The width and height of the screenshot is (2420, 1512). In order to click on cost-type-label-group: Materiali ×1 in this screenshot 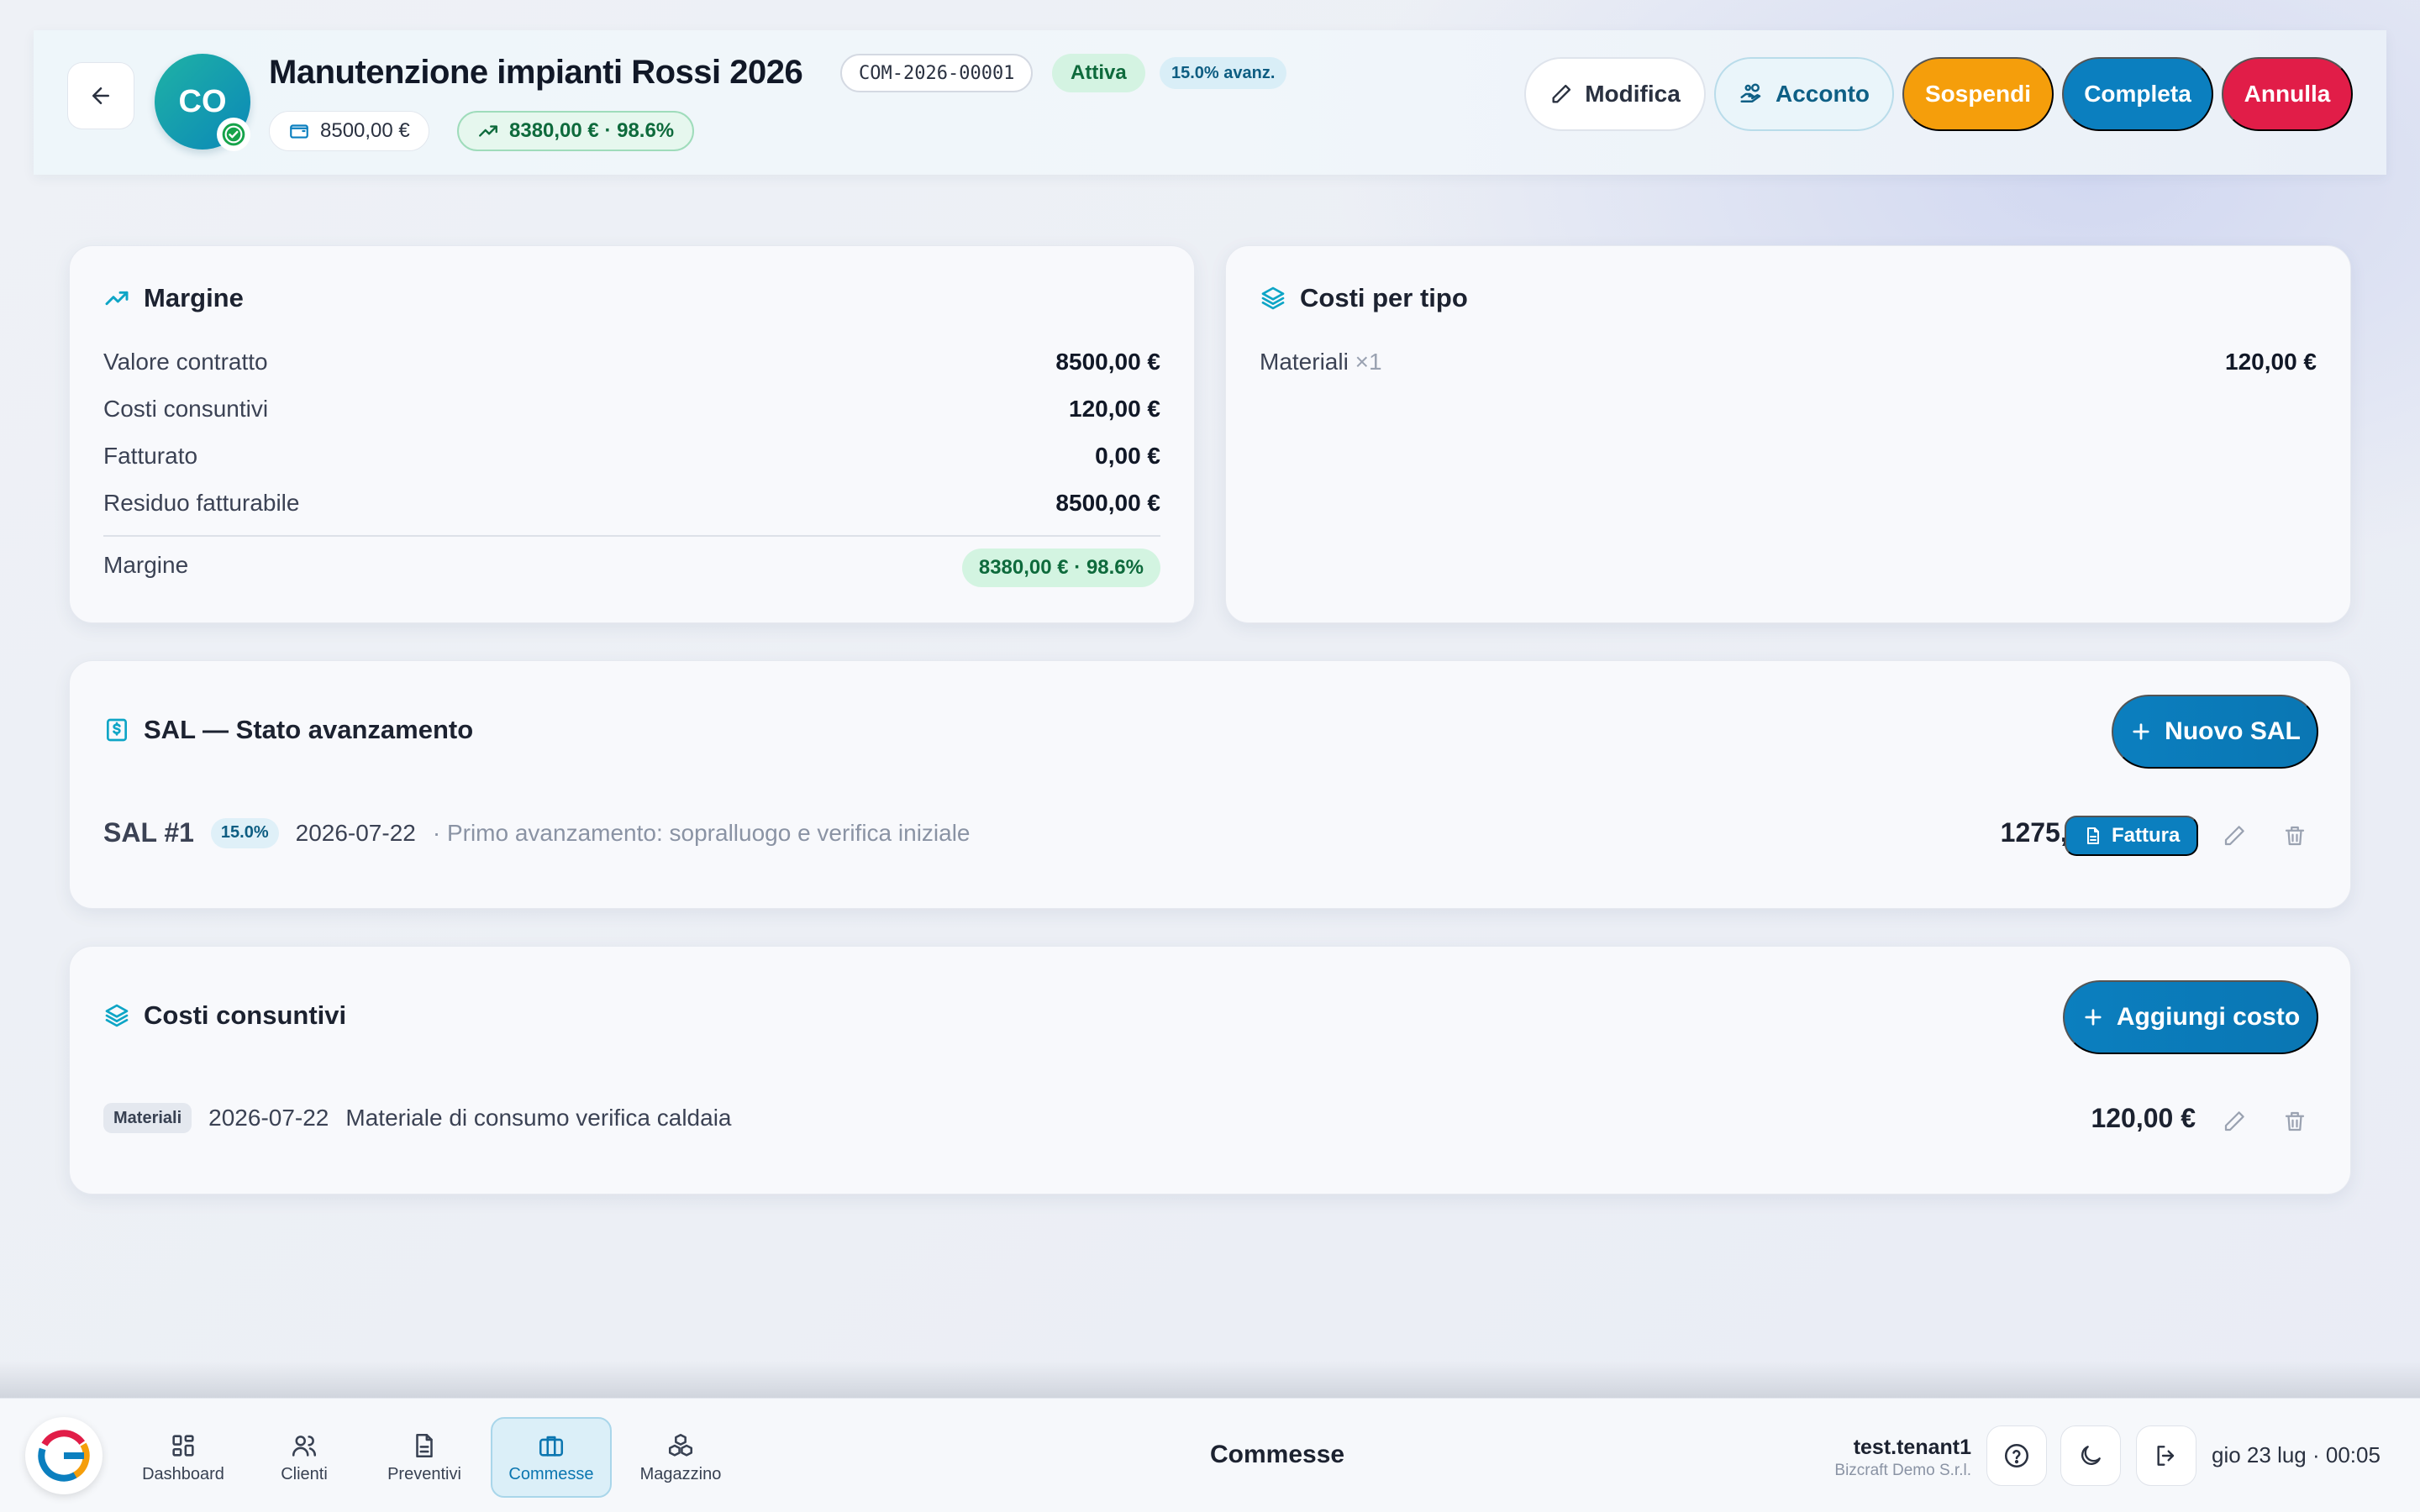, I will do `click(1321, 362)`.